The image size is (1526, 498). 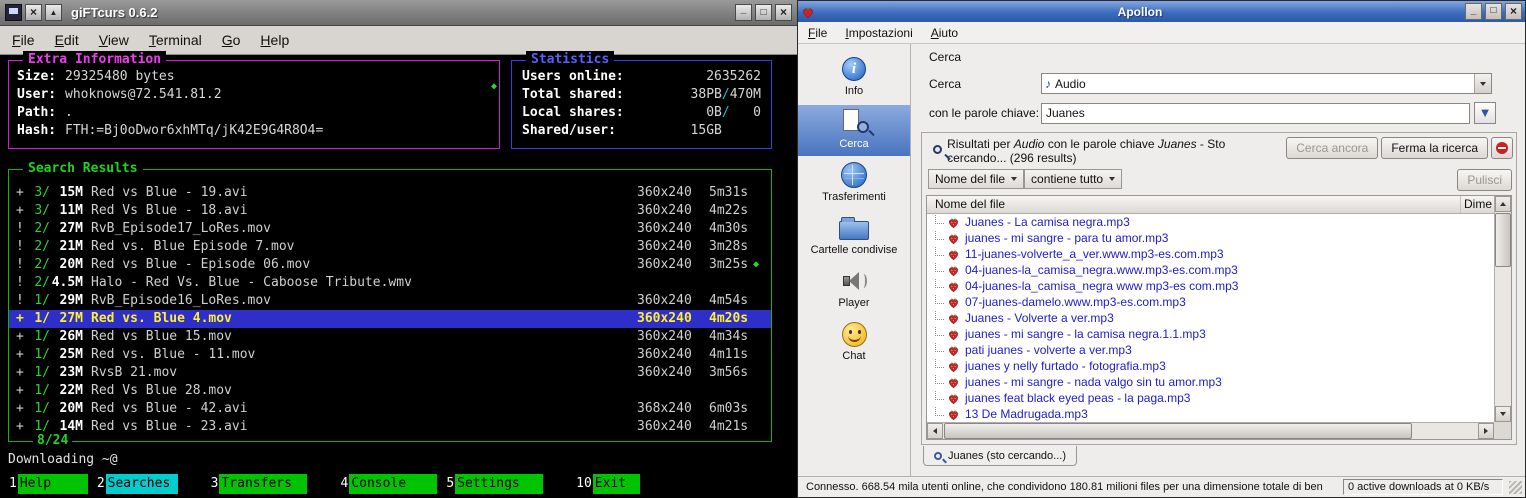 What do you see at coordinates (854, 130) in the screenshot?
I see `sidebar-item-cerca: Cerca` at bounding box center [854, 130].